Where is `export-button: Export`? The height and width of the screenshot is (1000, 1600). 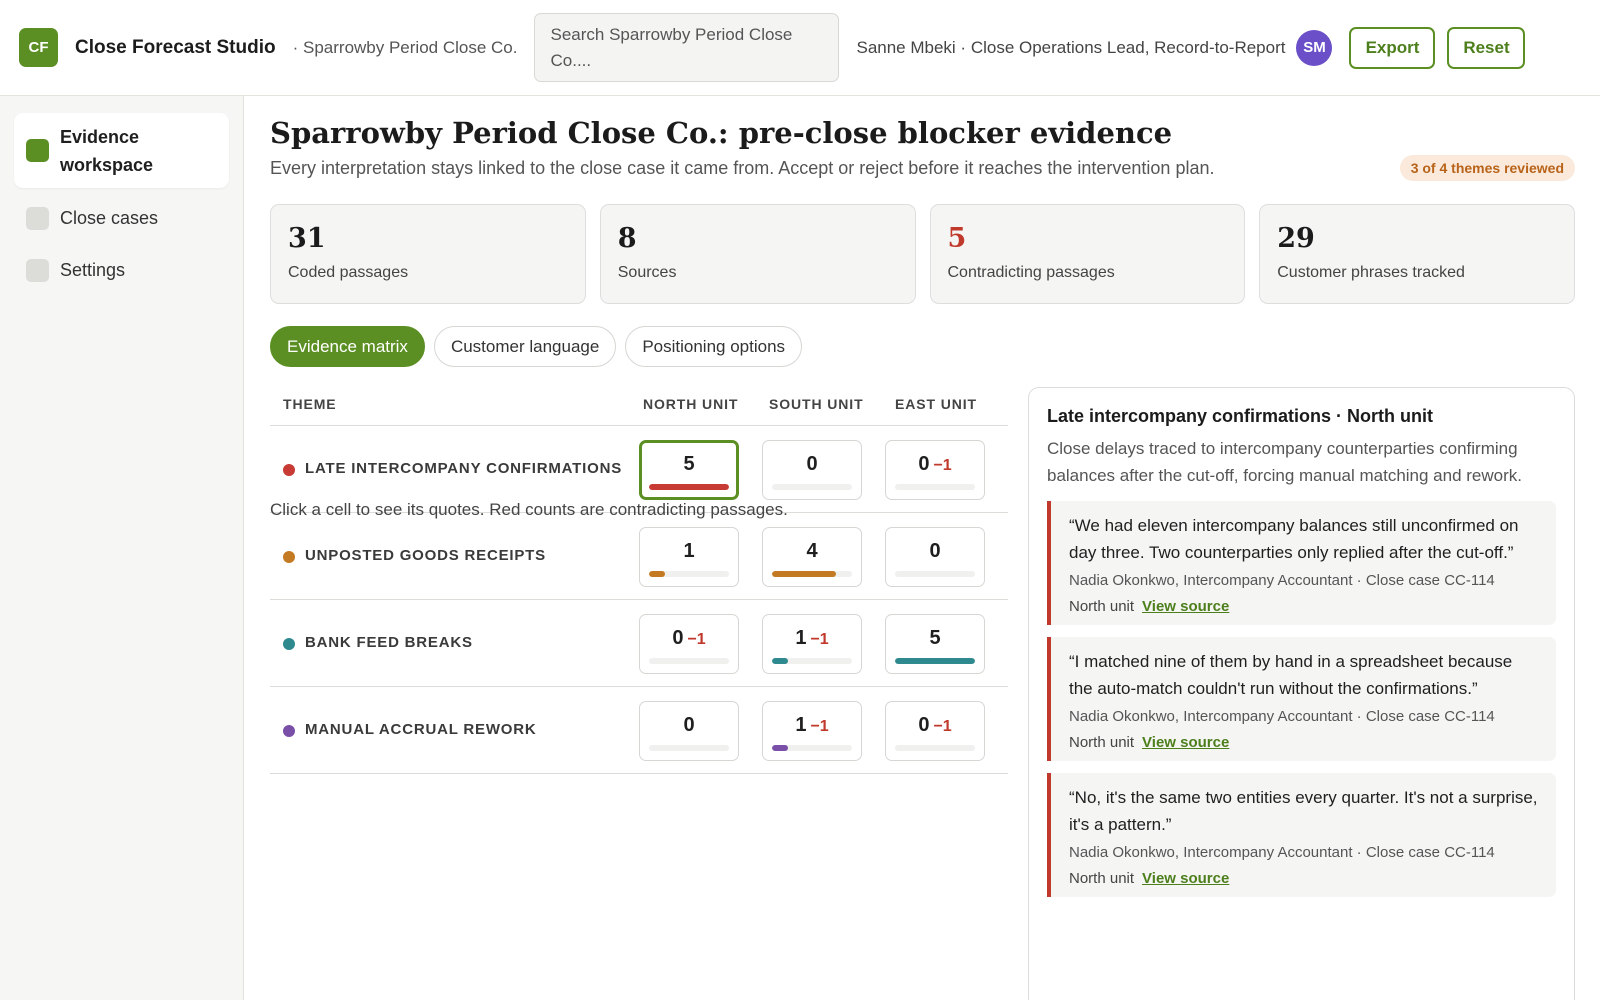
export-button: Export is located at coordinates (1392, 47).